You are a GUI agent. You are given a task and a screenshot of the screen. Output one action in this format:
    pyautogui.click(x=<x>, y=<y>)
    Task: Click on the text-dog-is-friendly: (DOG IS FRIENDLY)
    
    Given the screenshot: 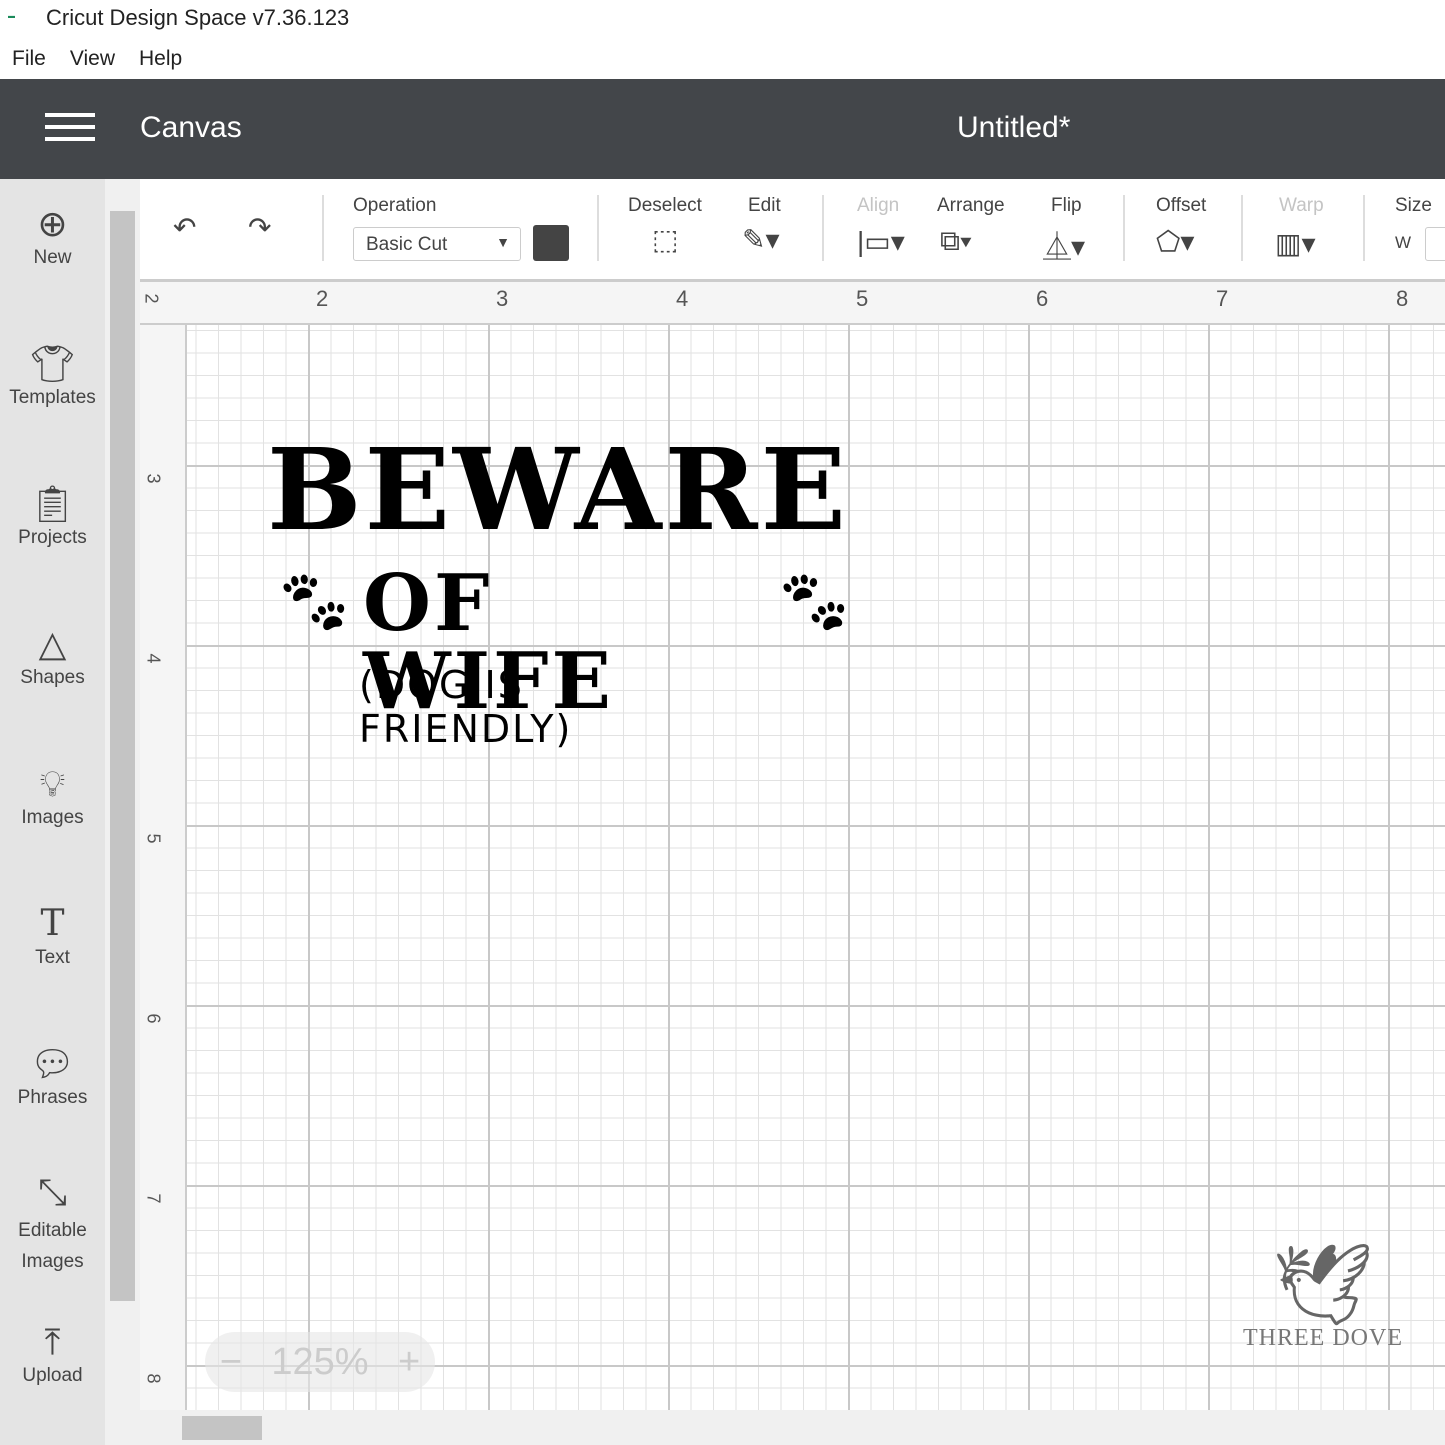 What is the action you would take?
    pyautogui.click(x=465, y=707)
    